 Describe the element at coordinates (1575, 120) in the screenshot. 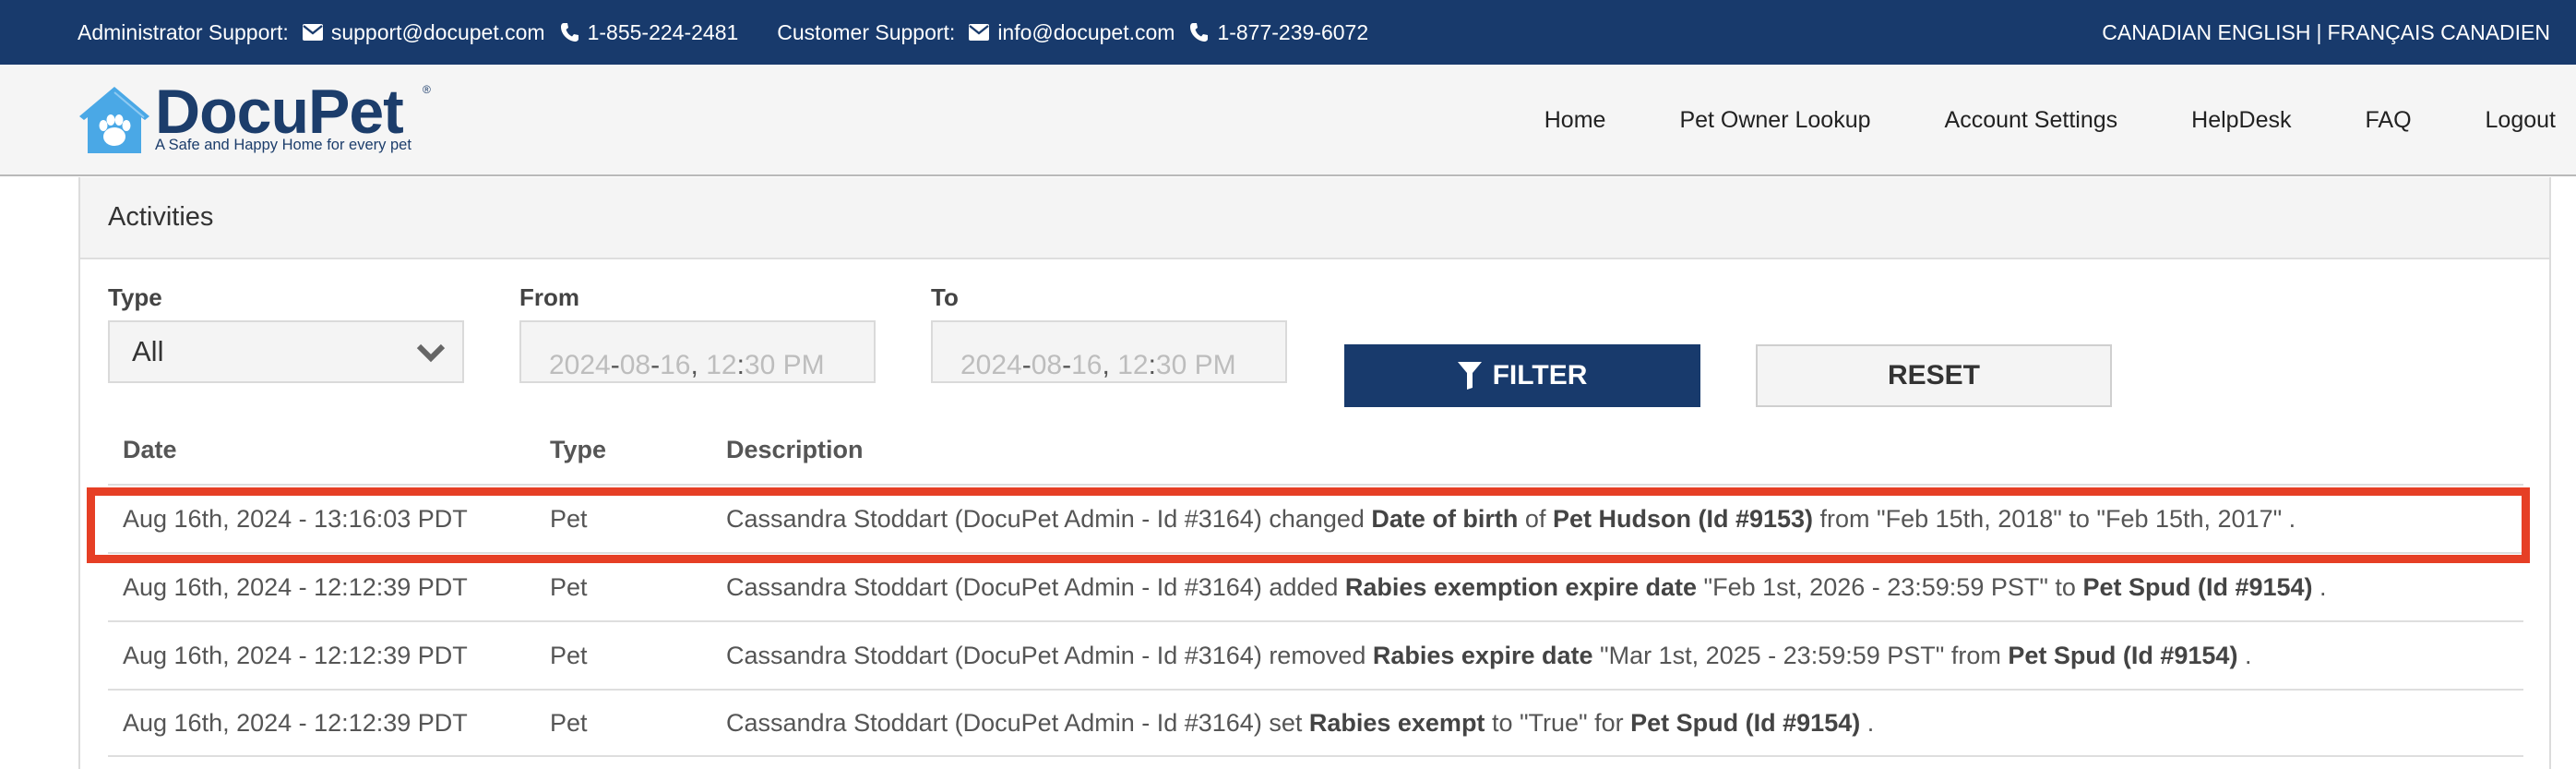

I see `nav-home: Home` at that location.